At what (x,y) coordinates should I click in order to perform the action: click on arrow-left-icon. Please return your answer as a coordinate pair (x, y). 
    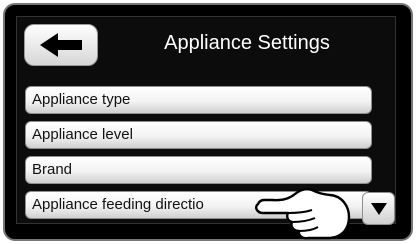
    Looking at the image, I should click on (61, 45).